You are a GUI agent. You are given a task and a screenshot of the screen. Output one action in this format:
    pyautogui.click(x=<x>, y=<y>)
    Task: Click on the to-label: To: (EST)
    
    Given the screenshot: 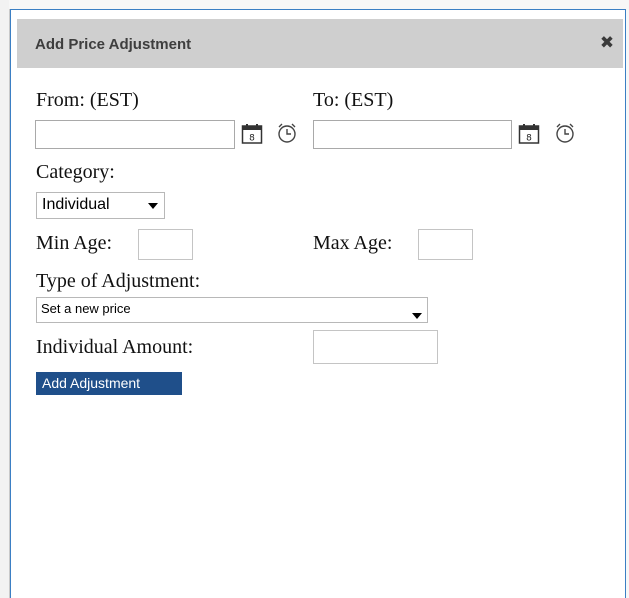 What is the action you would take?
    pyautogui.click(x=353, y=100)
    